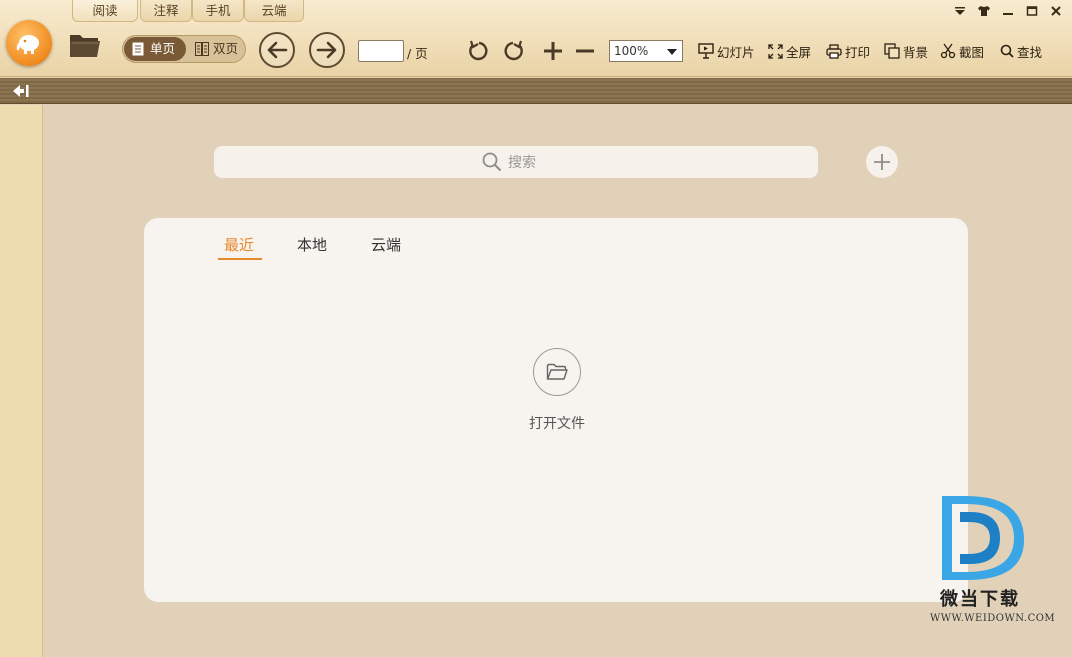 This screenshot has width=1072, height=657. I want to click on tab-cloud: 云端, so click(274, 11).